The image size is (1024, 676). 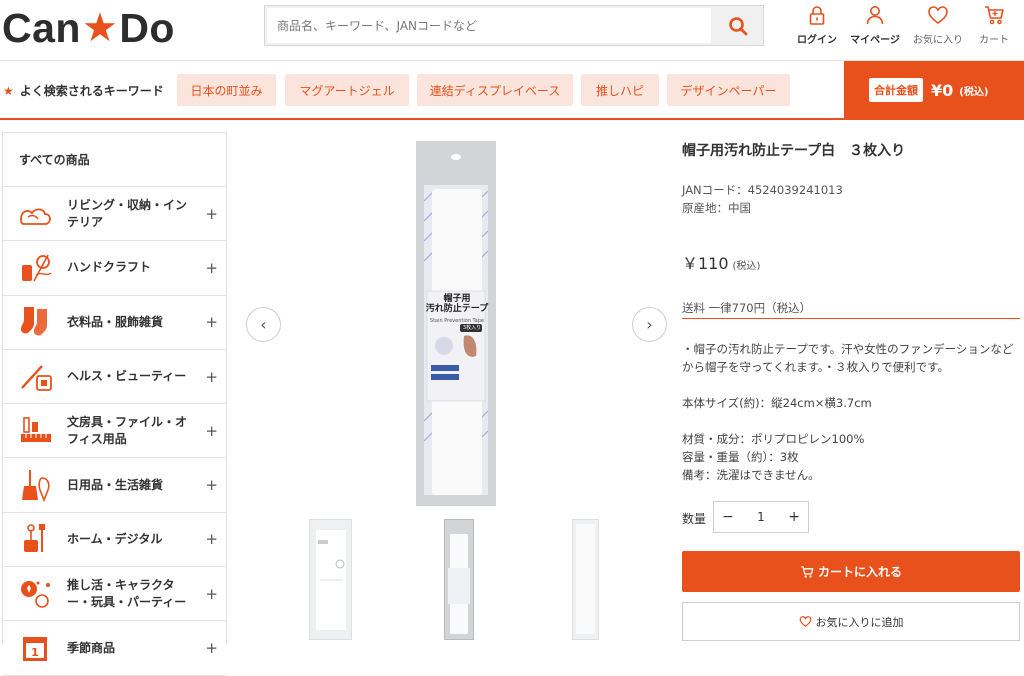 I want to click on description-line: 本体サイズ(約)：縦24cm×横3.7cm, so click(x=777, y=403).